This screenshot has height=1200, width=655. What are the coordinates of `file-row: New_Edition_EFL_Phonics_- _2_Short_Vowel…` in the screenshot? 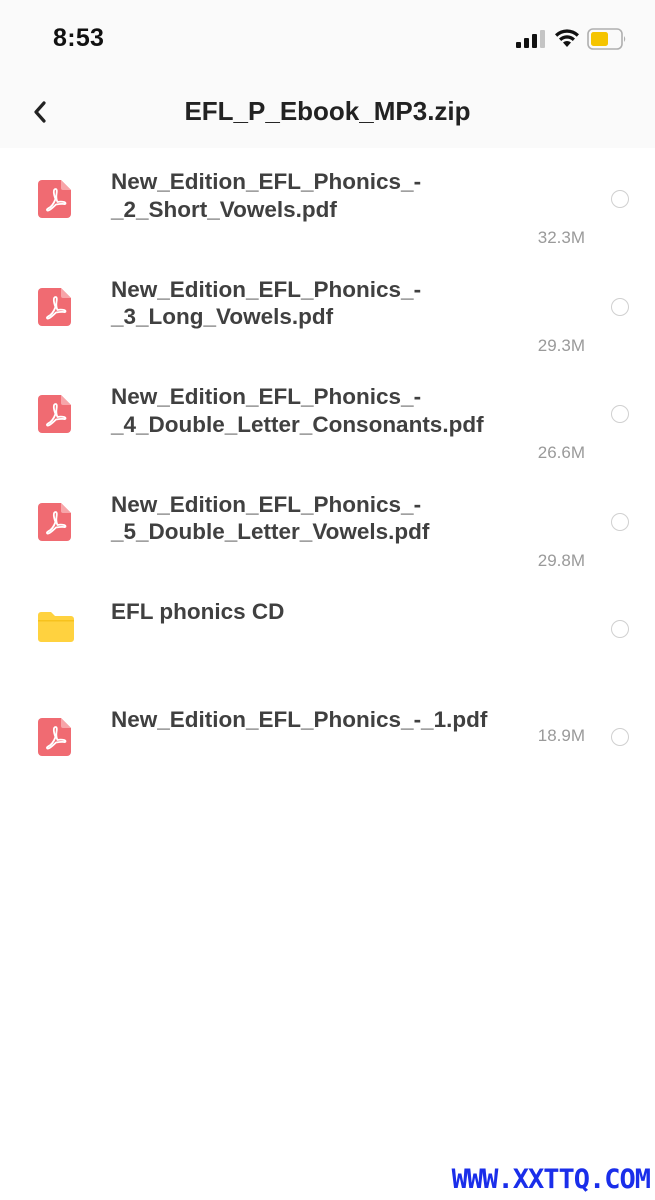 It's located at (327, 202).